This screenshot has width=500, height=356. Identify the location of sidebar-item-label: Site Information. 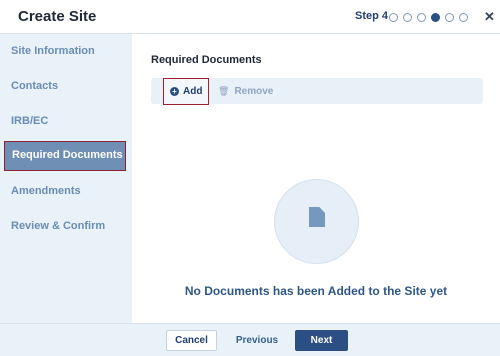
(53, 51).